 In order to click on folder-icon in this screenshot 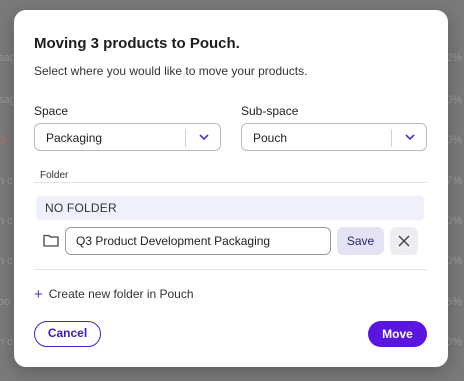, I will do `click(51, 240)`.